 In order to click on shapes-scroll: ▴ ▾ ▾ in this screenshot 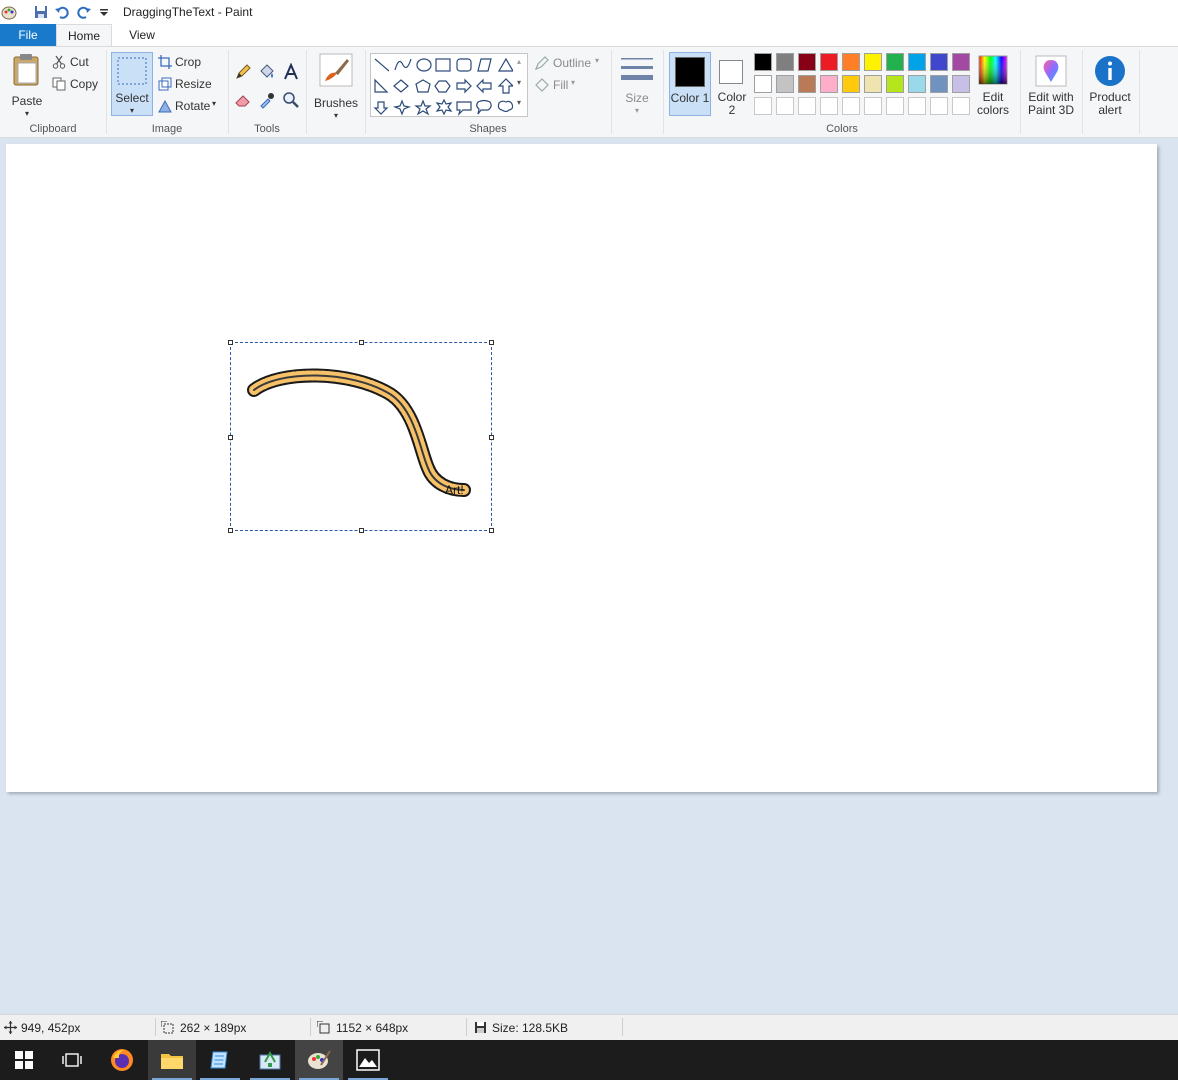, I will do `click(520, 85)`.